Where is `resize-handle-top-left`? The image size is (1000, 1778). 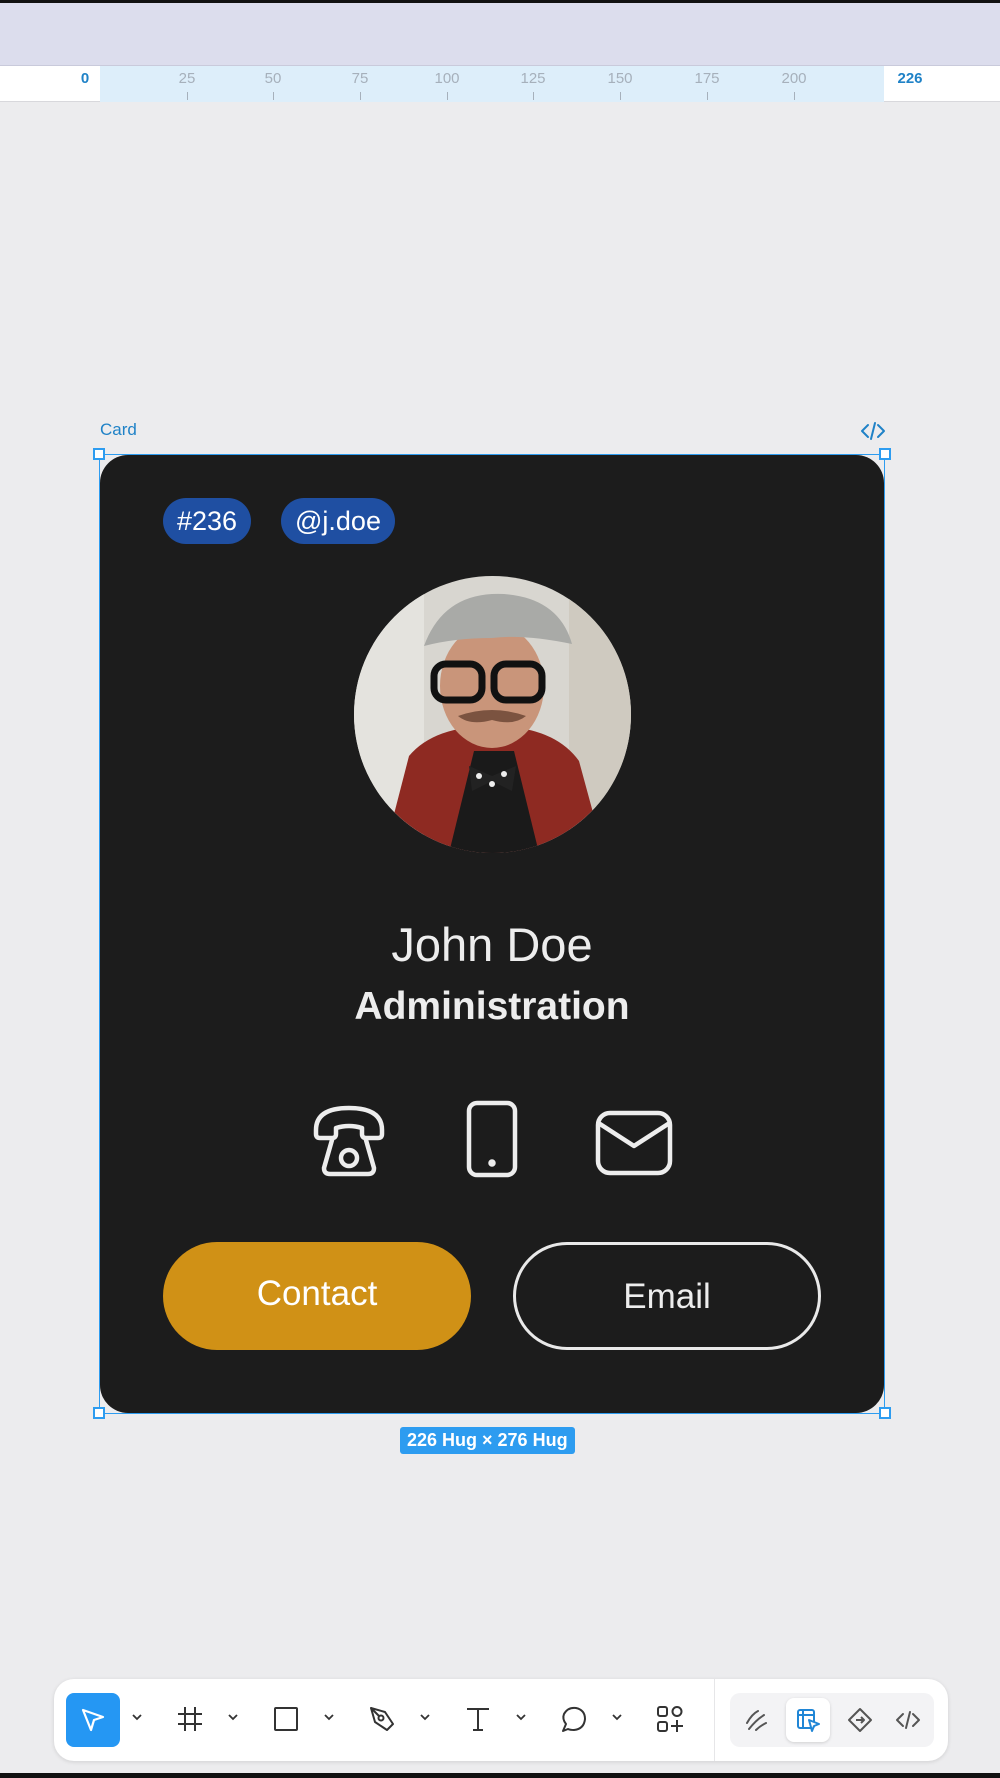
resize-handle-top-left is located at coordinates (99, 454).